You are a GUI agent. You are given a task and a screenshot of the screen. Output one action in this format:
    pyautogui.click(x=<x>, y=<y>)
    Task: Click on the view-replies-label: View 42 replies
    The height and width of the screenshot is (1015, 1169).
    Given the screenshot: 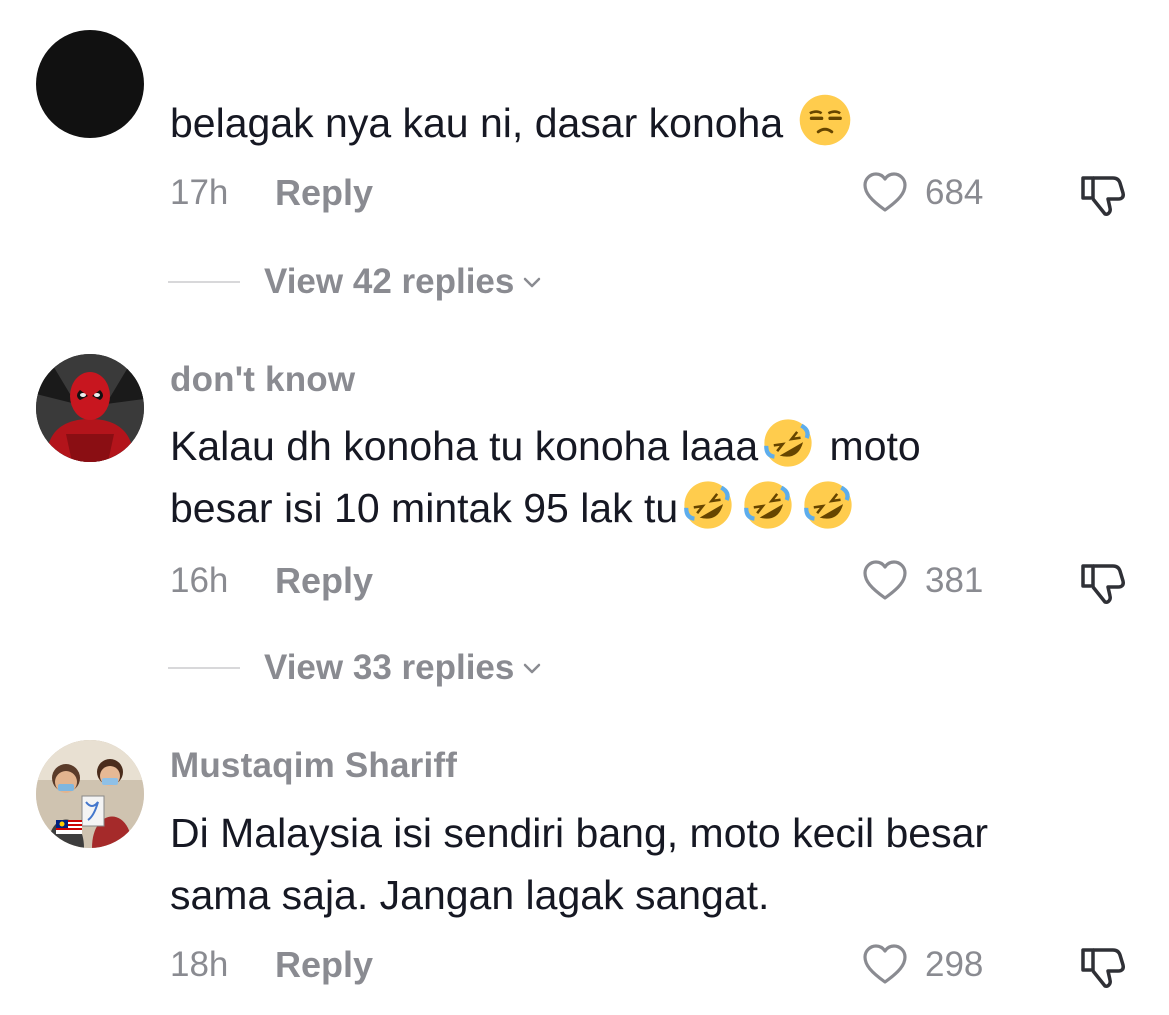 What is the action you would take?
    pyautogui.click(x=389, y=281)
    